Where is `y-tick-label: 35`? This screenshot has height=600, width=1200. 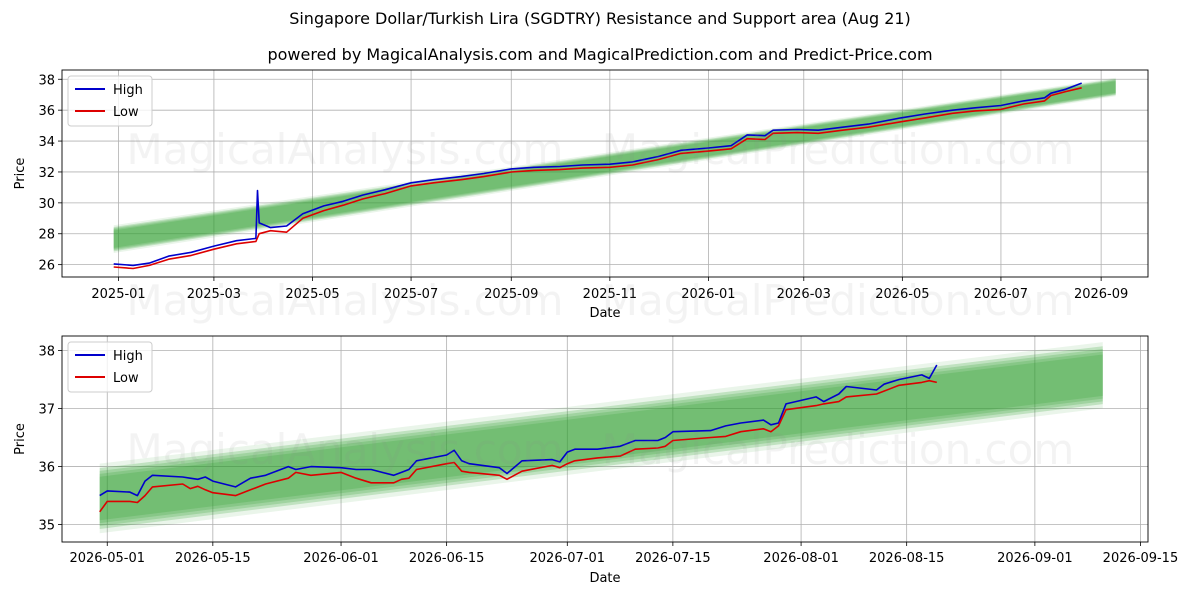 y-tick-label: 35 is located at coordinates (46, 526).